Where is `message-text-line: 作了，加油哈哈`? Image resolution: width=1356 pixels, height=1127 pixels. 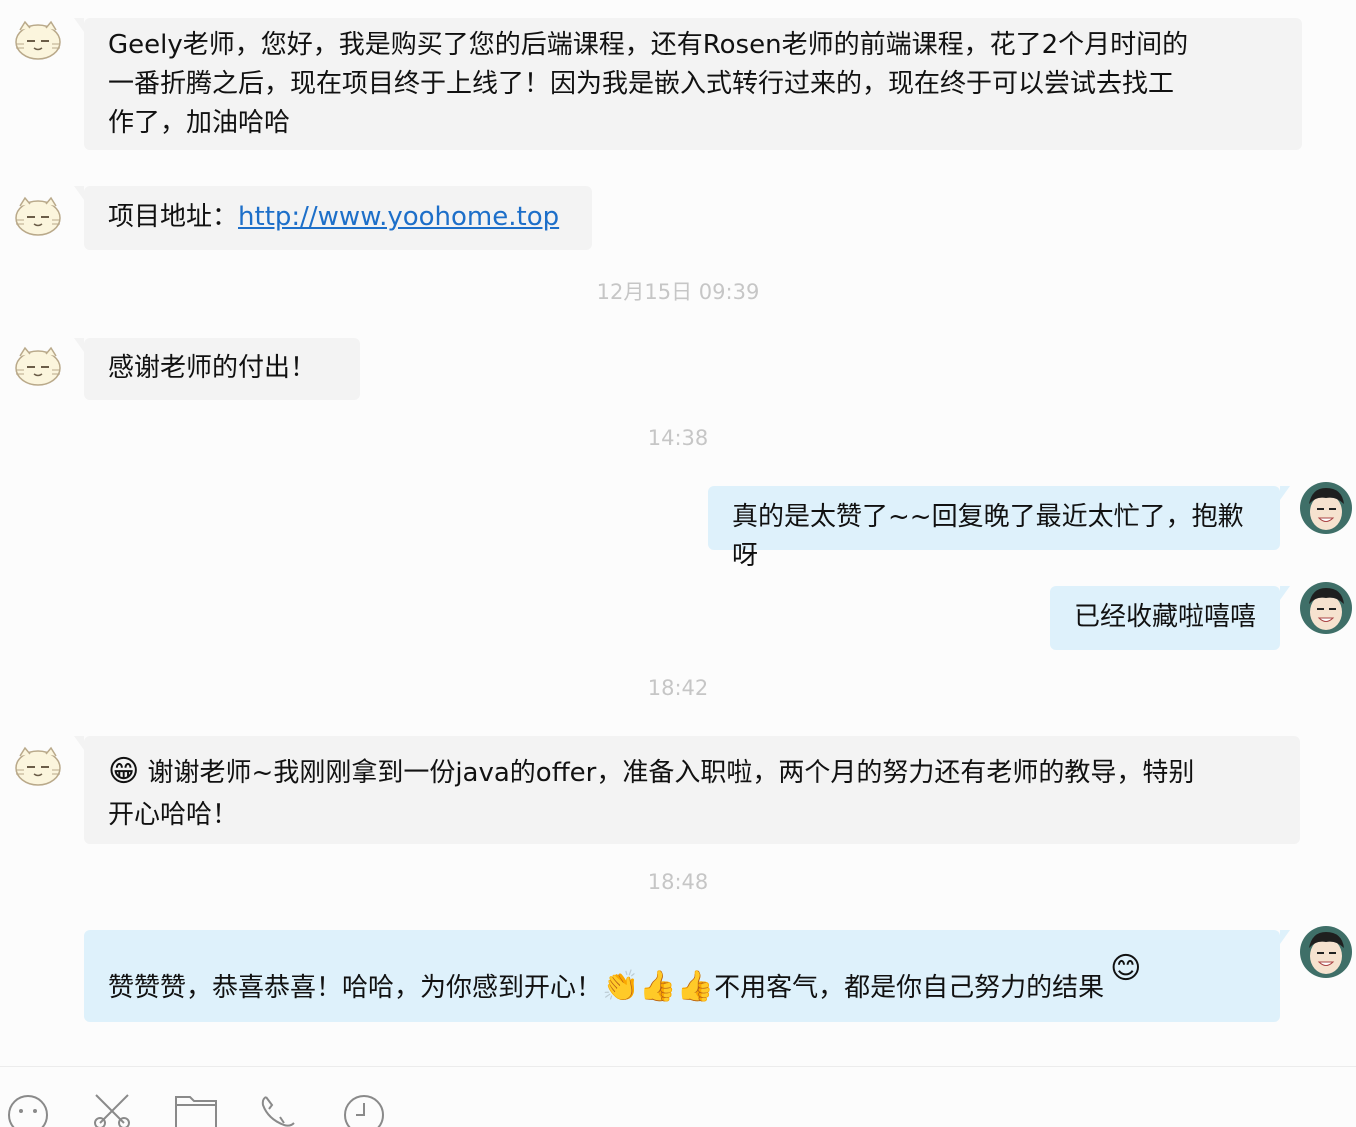 message-text-line: 作了，加油哈哈 is located at coordinates (199, 123).